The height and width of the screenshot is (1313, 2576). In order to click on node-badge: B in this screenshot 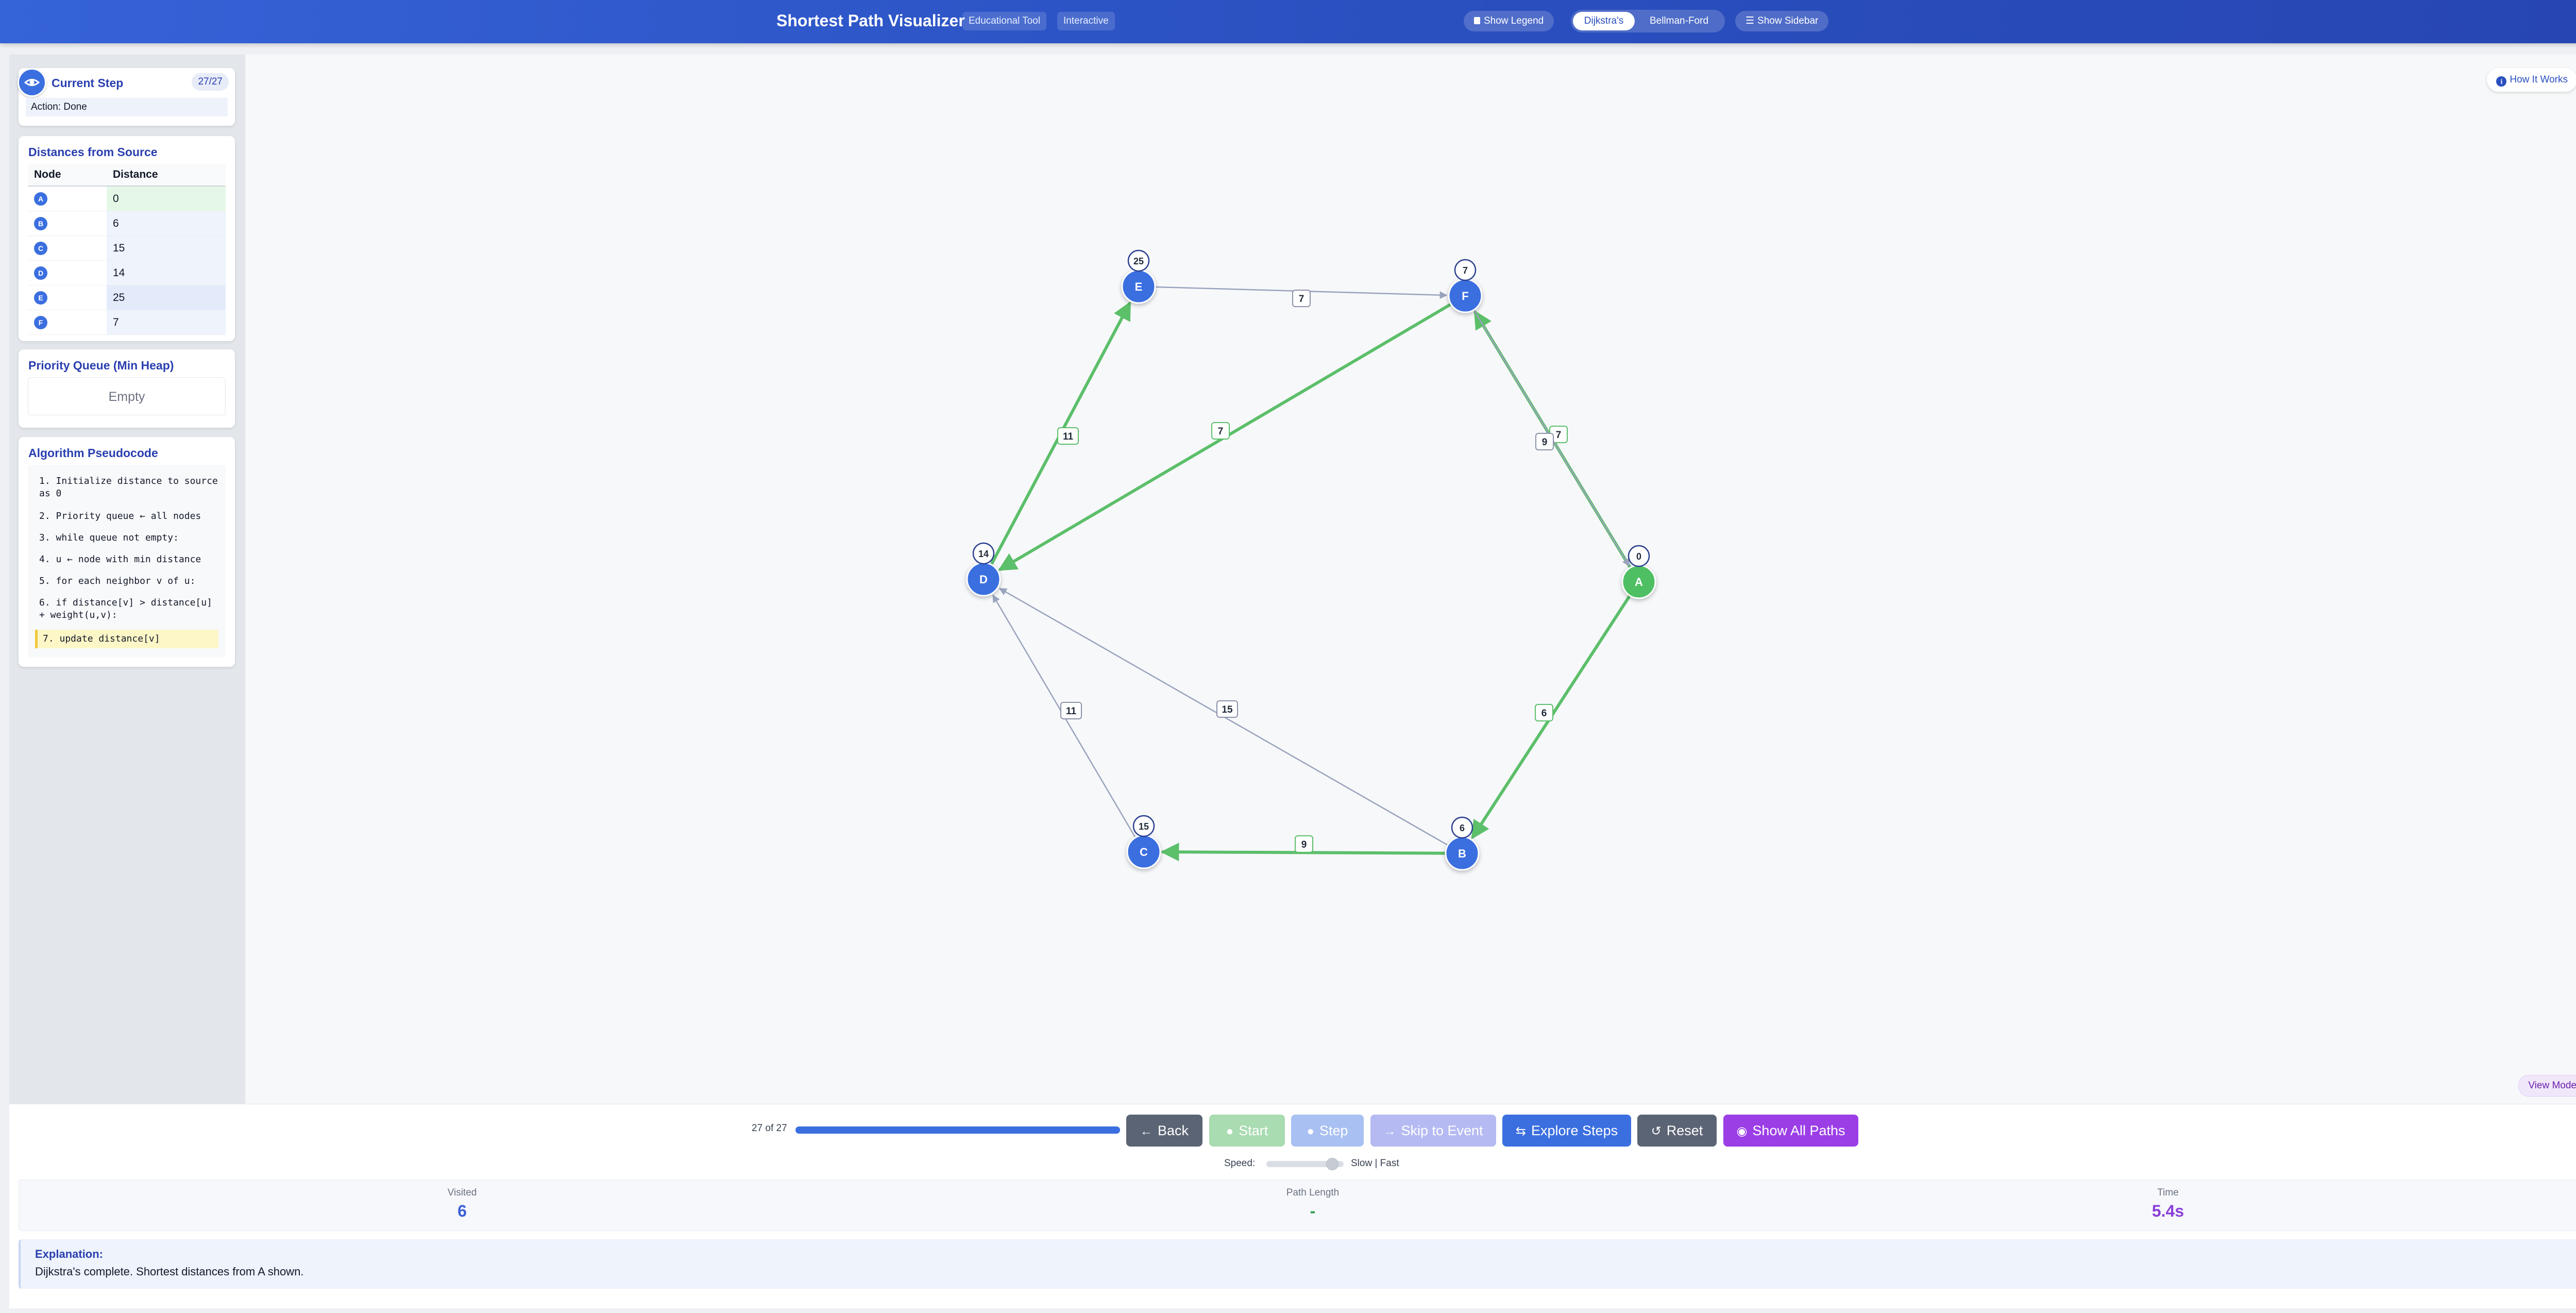, I will do `click(40, 223)`.